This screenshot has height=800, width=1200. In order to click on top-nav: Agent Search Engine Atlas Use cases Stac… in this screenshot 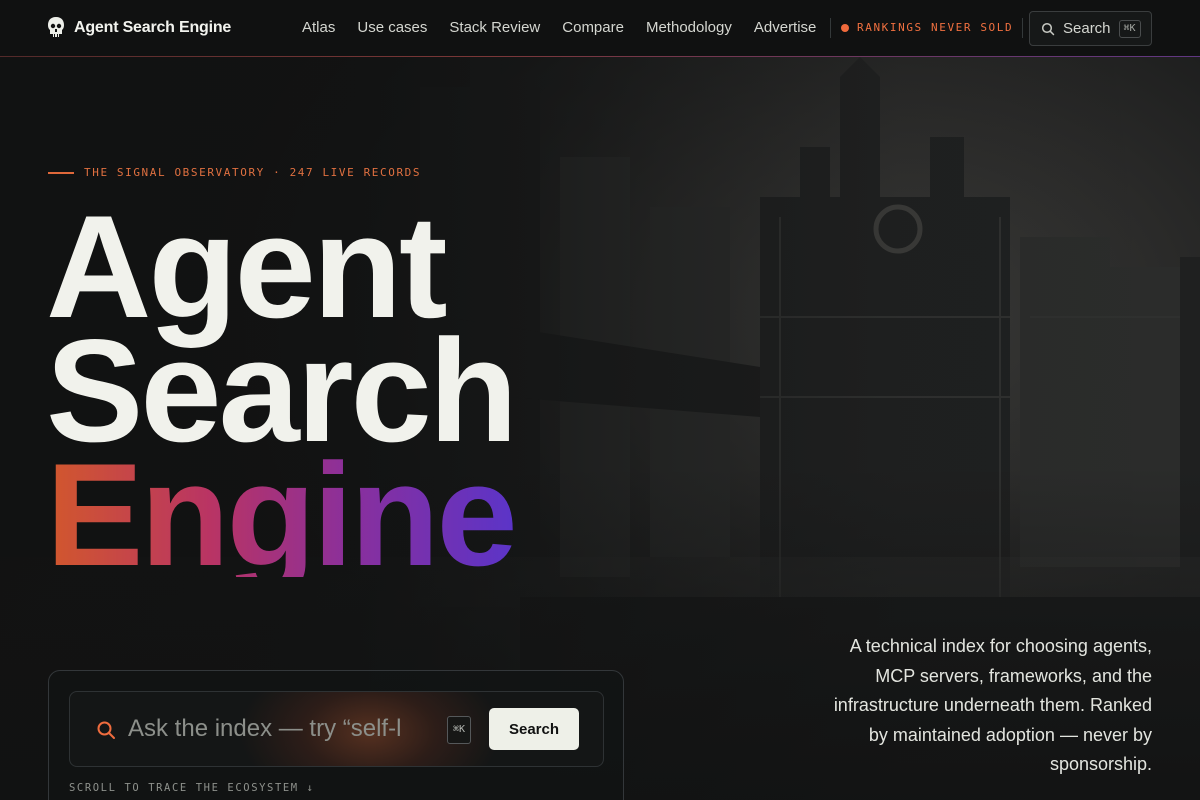, I will do `click(600, 28)`.